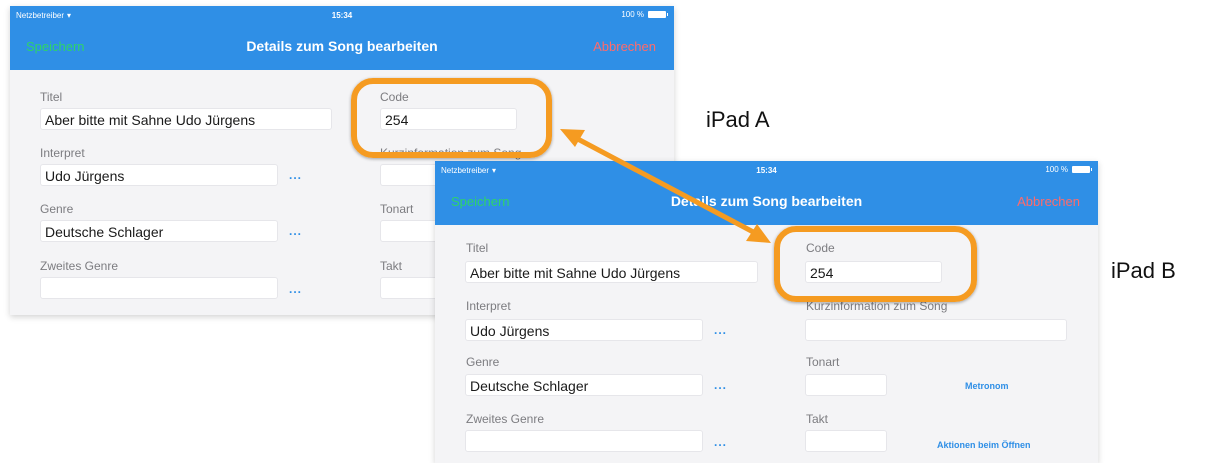 The width and height of the screenshot is (1211, 463). Describe the element at coordinates (846, 385) in the screenshot. I see `tonart-field` at that location.